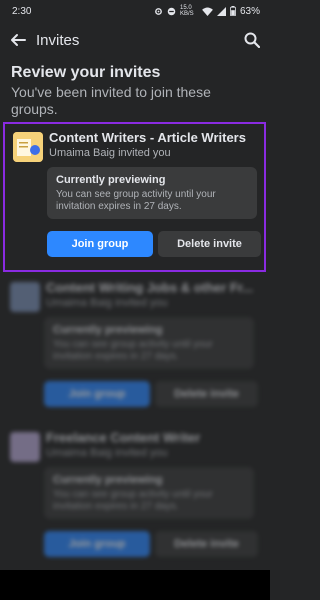 The width and height of the screenshot is (320, 600). I want to click on battery-icon, so click(233, 11).